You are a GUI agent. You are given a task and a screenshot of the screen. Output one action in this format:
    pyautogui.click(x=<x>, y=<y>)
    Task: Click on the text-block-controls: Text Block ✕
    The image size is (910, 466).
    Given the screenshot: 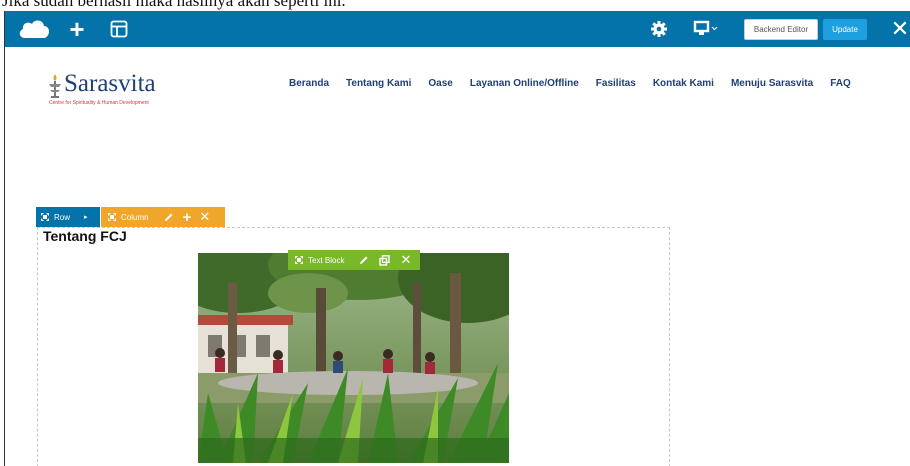 What is the action you would take?
    pyautogui.click(x=354, y=260)
    